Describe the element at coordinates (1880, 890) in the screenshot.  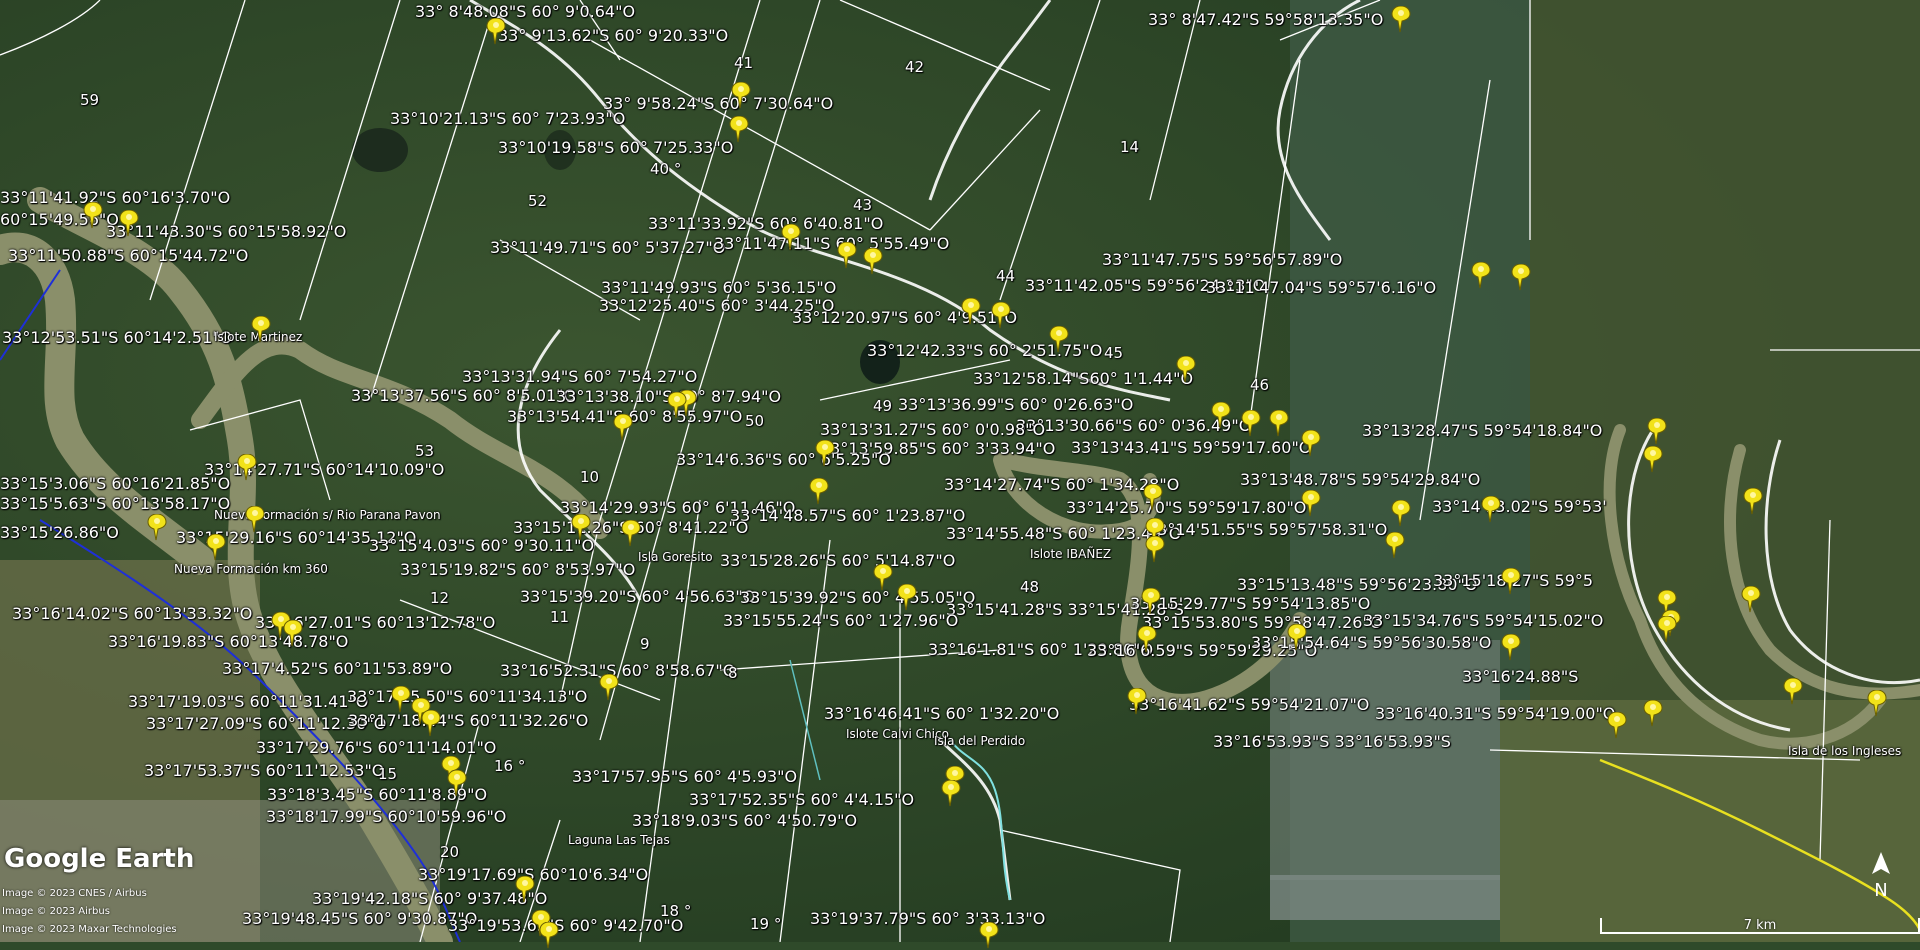
I see `north-label: N` at that location.